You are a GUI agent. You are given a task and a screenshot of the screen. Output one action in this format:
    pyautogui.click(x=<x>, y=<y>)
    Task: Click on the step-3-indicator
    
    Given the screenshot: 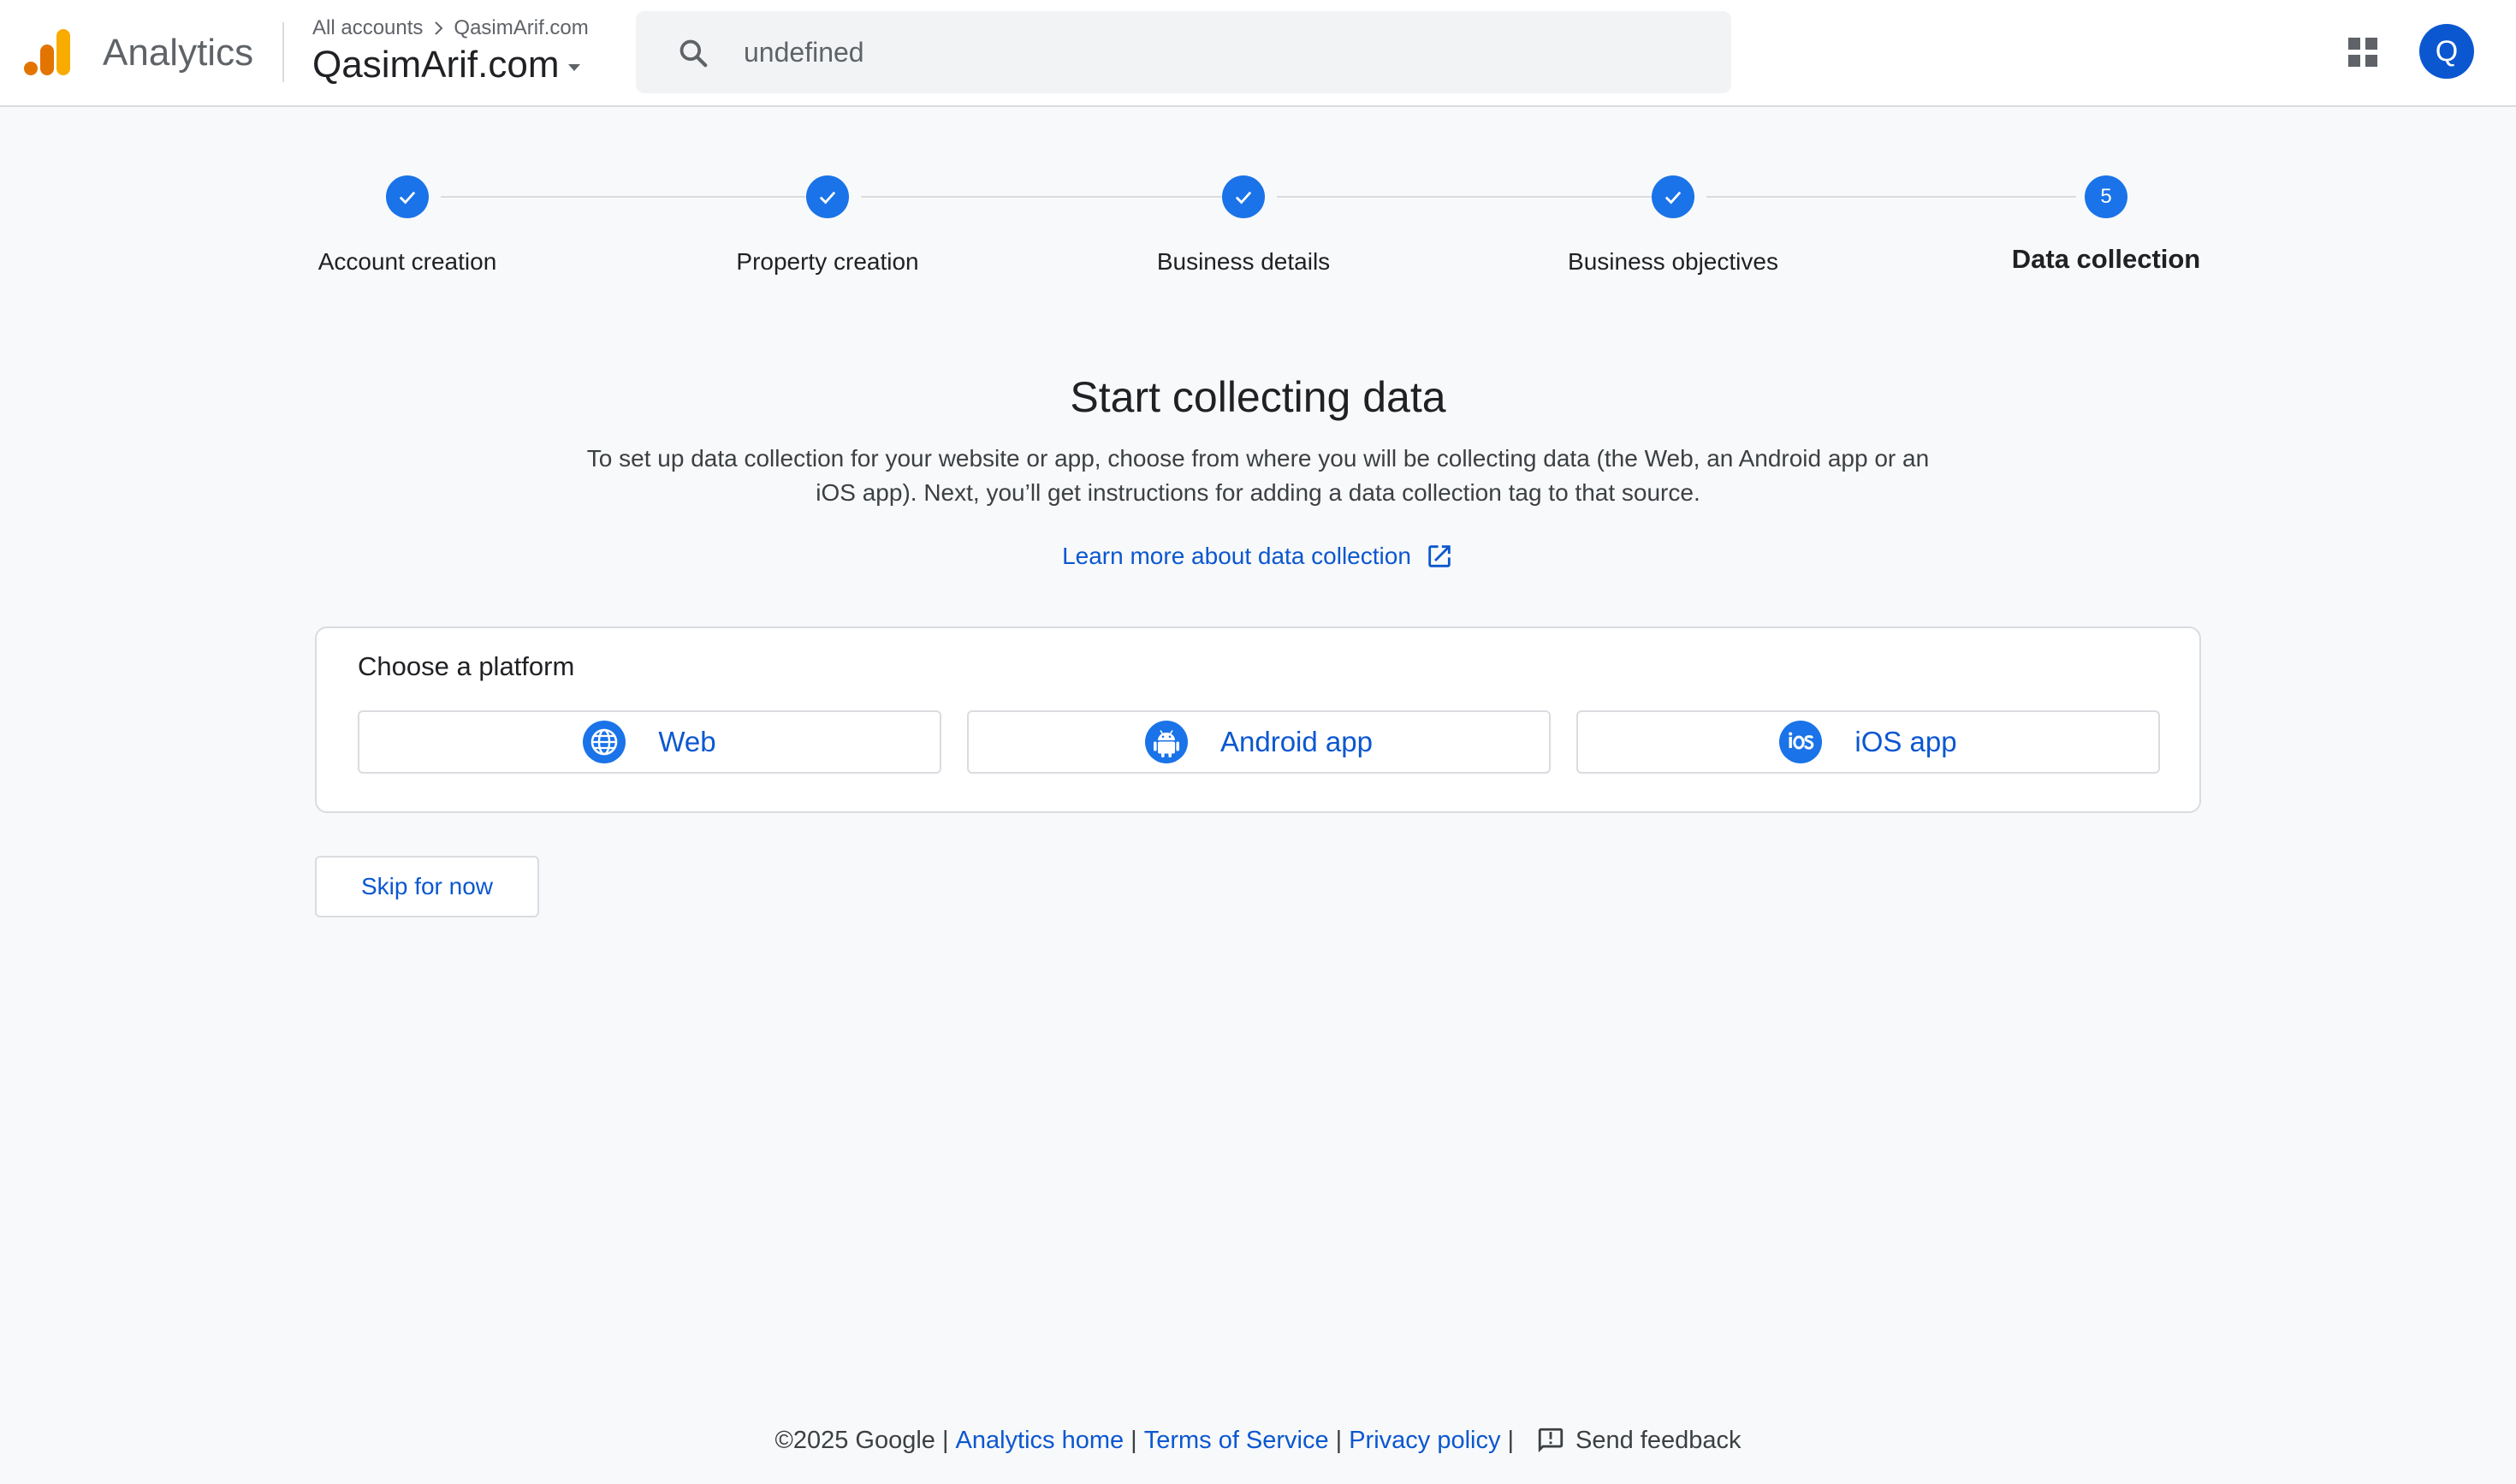 What is the action you would take?
    pyautogui.click(x=1243, y=197)
    